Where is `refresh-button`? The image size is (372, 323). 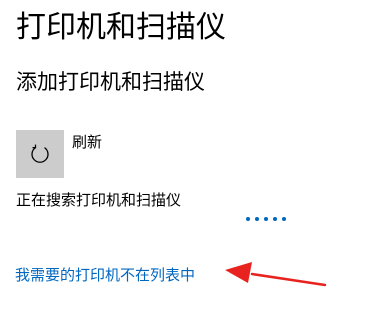 refresh-button is located at coordinates (40, 154).